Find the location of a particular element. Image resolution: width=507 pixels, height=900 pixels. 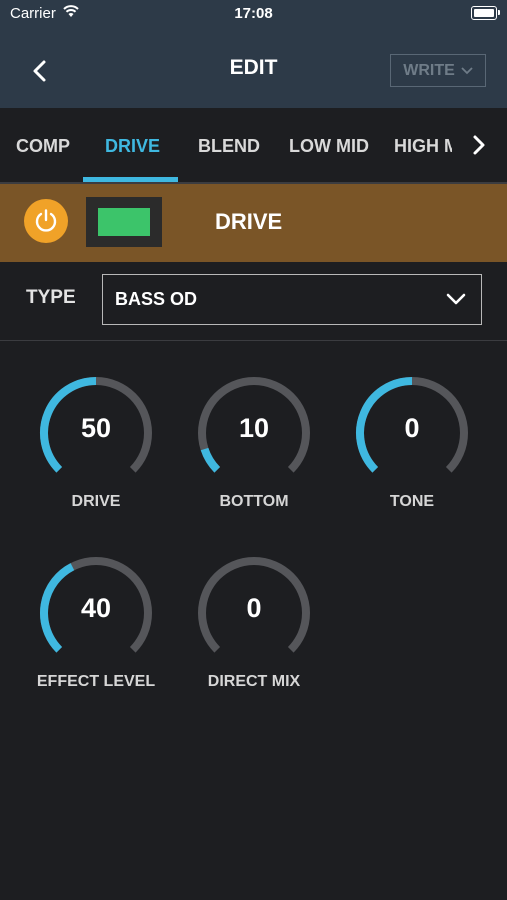

type-value: BASS OD is located at coordinates (156, 299).